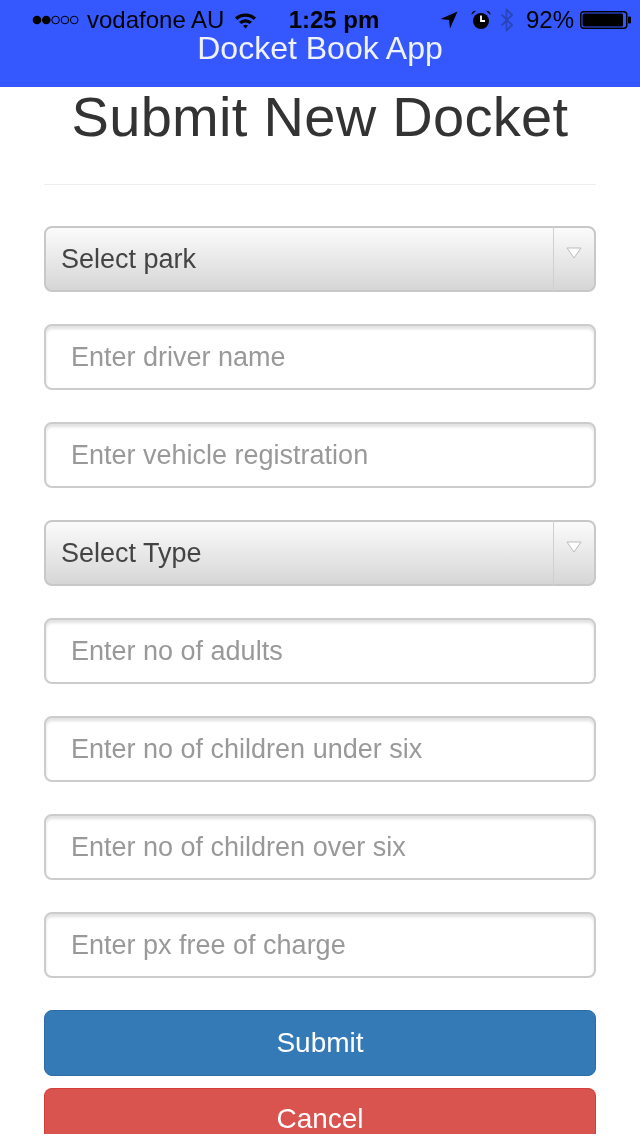 Image resolution: width=640 pixels, height=1136 pixels. Describe the element at coordinates (320, 48) in the screenshot. I see `app-title: Docket Book App` at that location.